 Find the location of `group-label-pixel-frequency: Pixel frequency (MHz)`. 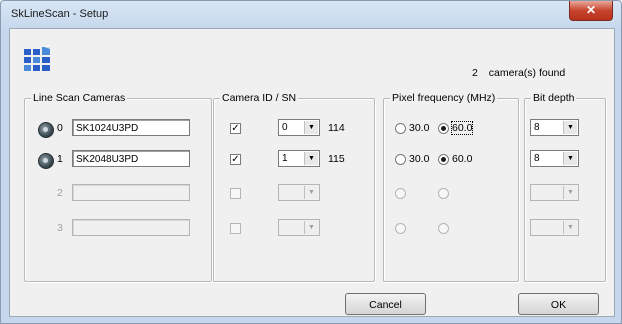

group-label-pixel-frequency: Pixel frequency (MHz) is located at coordinates (444, 98).